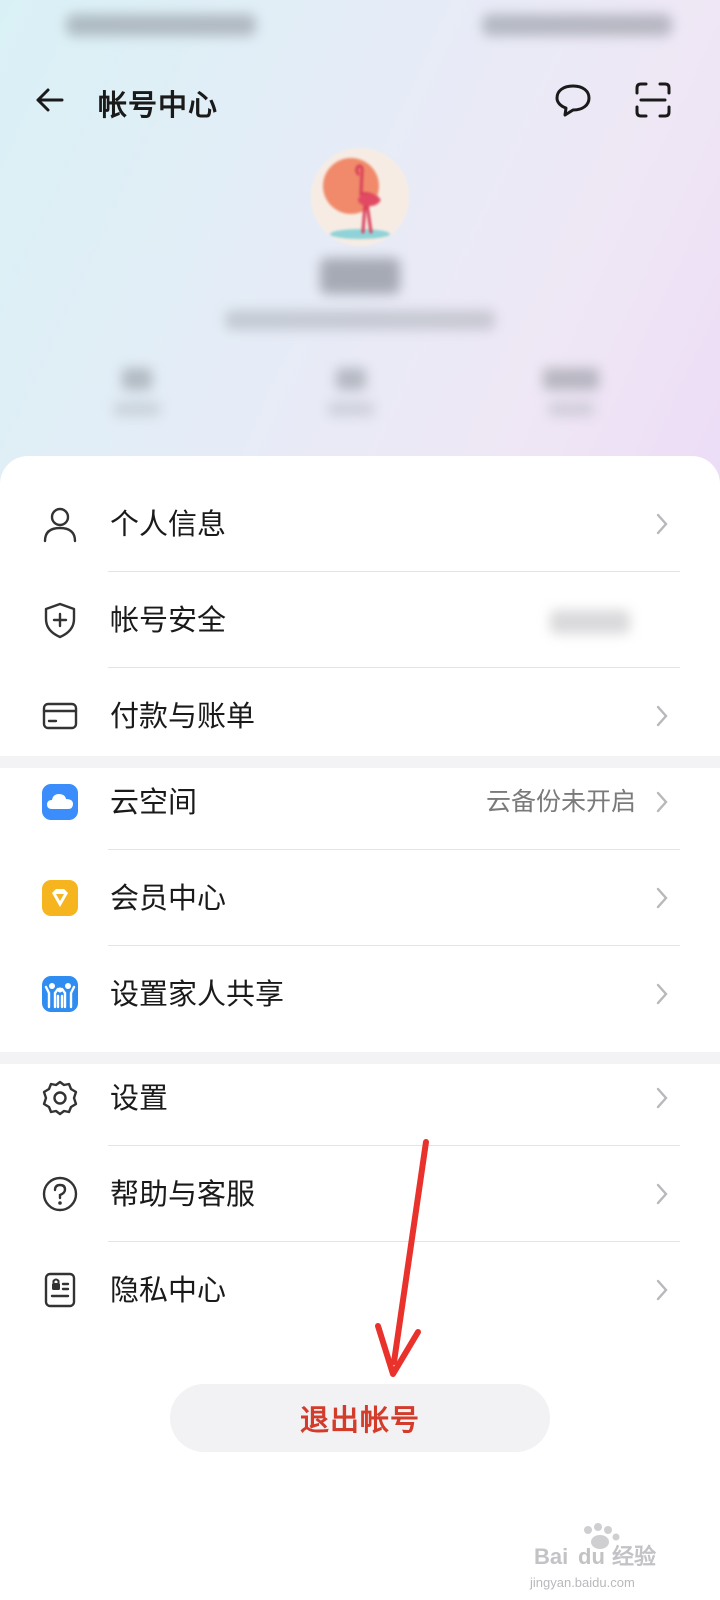 This screenshot has width=720, height=1600. What do you see at coordinates (168, 1290) in the screenshot?
I see `menu-item-label: 隐私中心` at bounding box center [168, 1290].